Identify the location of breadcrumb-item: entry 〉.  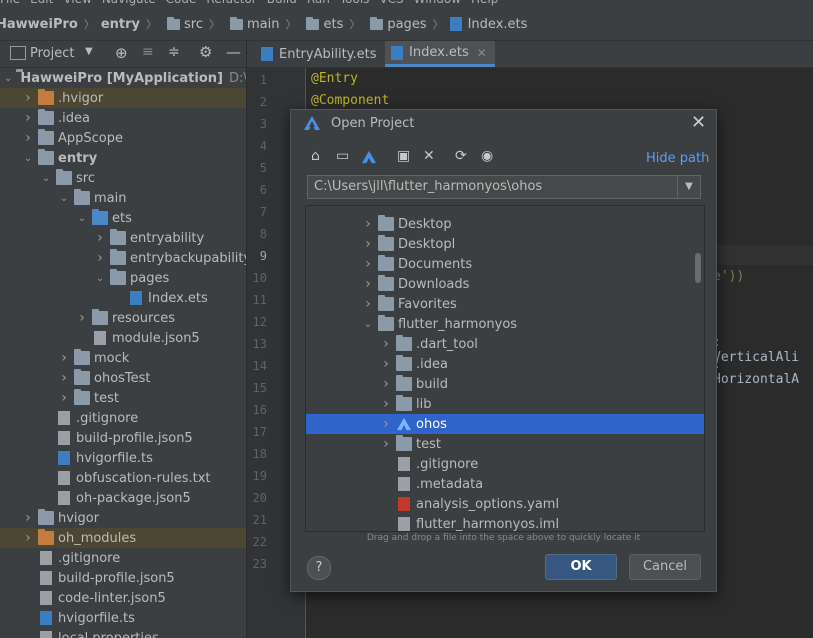
(132, 24).